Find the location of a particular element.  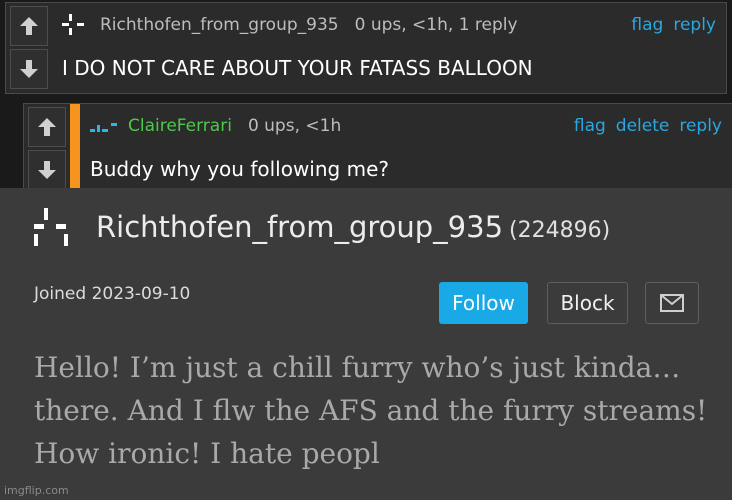

profile-score: (224896) is located at coordinates (560, 230).